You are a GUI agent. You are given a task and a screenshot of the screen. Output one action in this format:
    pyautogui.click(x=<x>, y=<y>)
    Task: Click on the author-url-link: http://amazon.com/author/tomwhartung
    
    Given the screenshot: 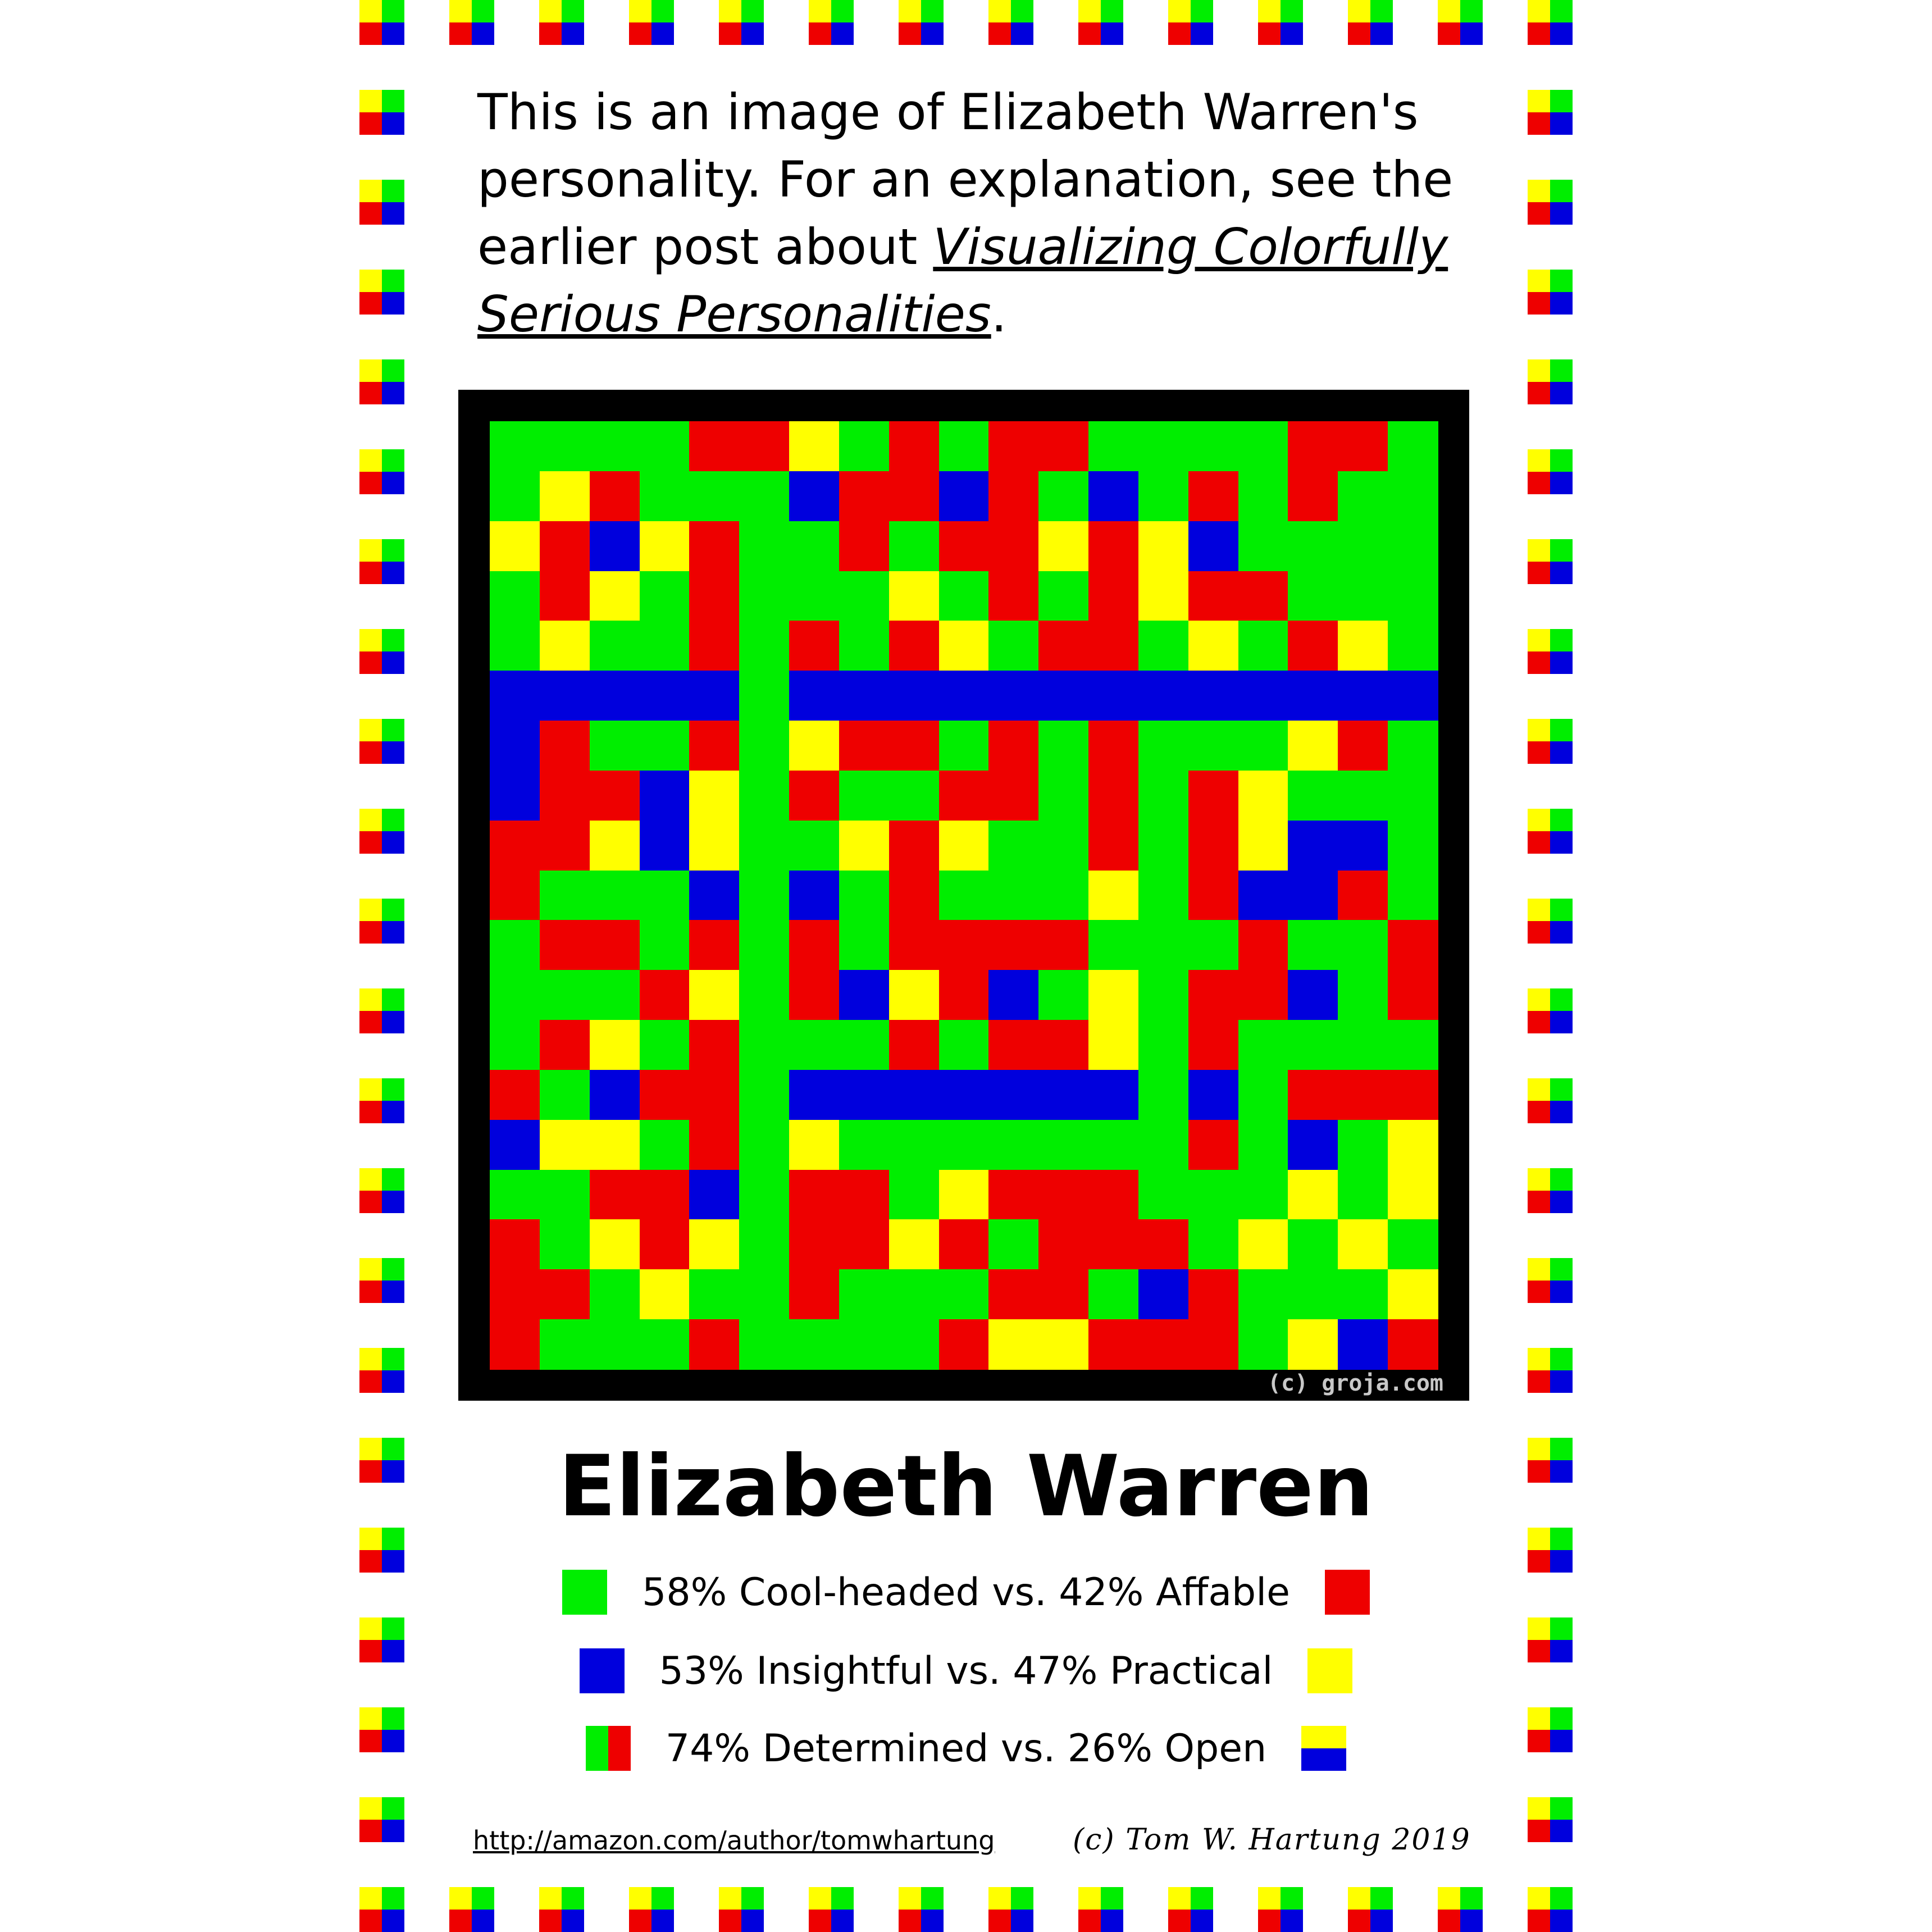 What is the action you would take?
    pyautogui.click(x=734, y=1840)
    